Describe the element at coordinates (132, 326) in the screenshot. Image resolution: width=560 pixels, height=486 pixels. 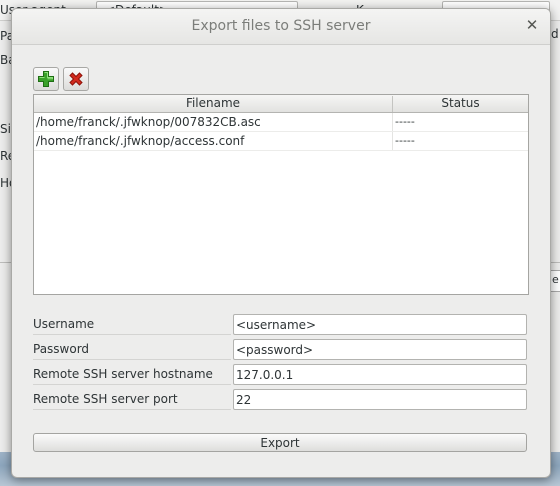
I see `username-label: Username` at that location.